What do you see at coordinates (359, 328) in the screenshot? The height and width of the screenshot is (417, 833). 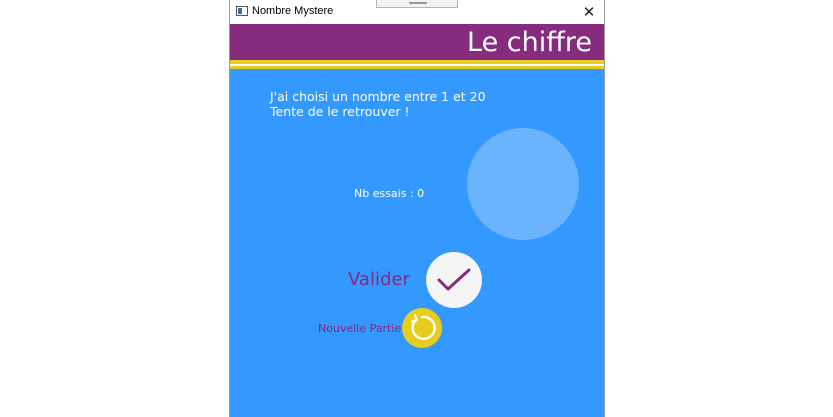 I see `new-game-label: Nouvelle Partie` at bounding box center [359, 328].